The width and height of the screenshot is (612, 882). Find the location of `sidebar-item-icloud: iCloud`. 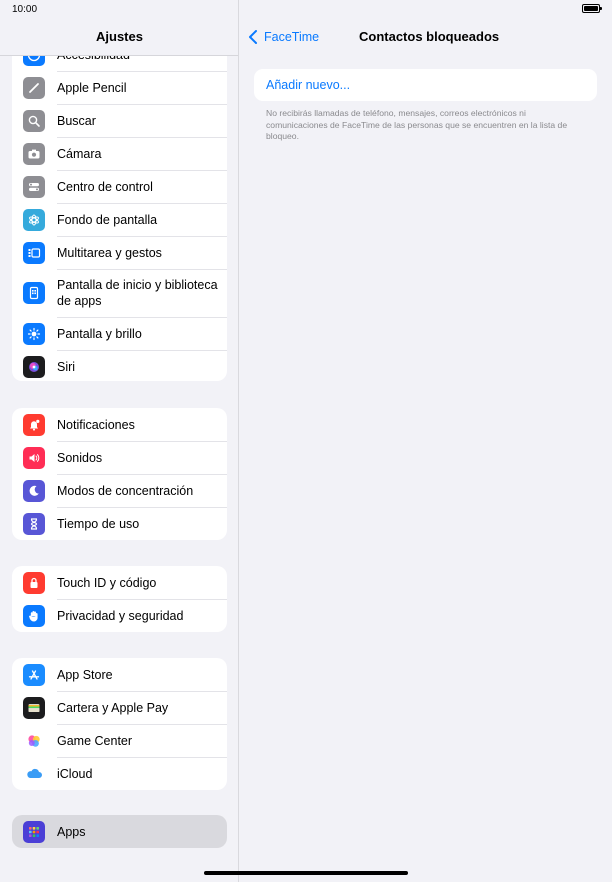

sidebar-item-icloud: iCloud is located at coordinates (119, 773).